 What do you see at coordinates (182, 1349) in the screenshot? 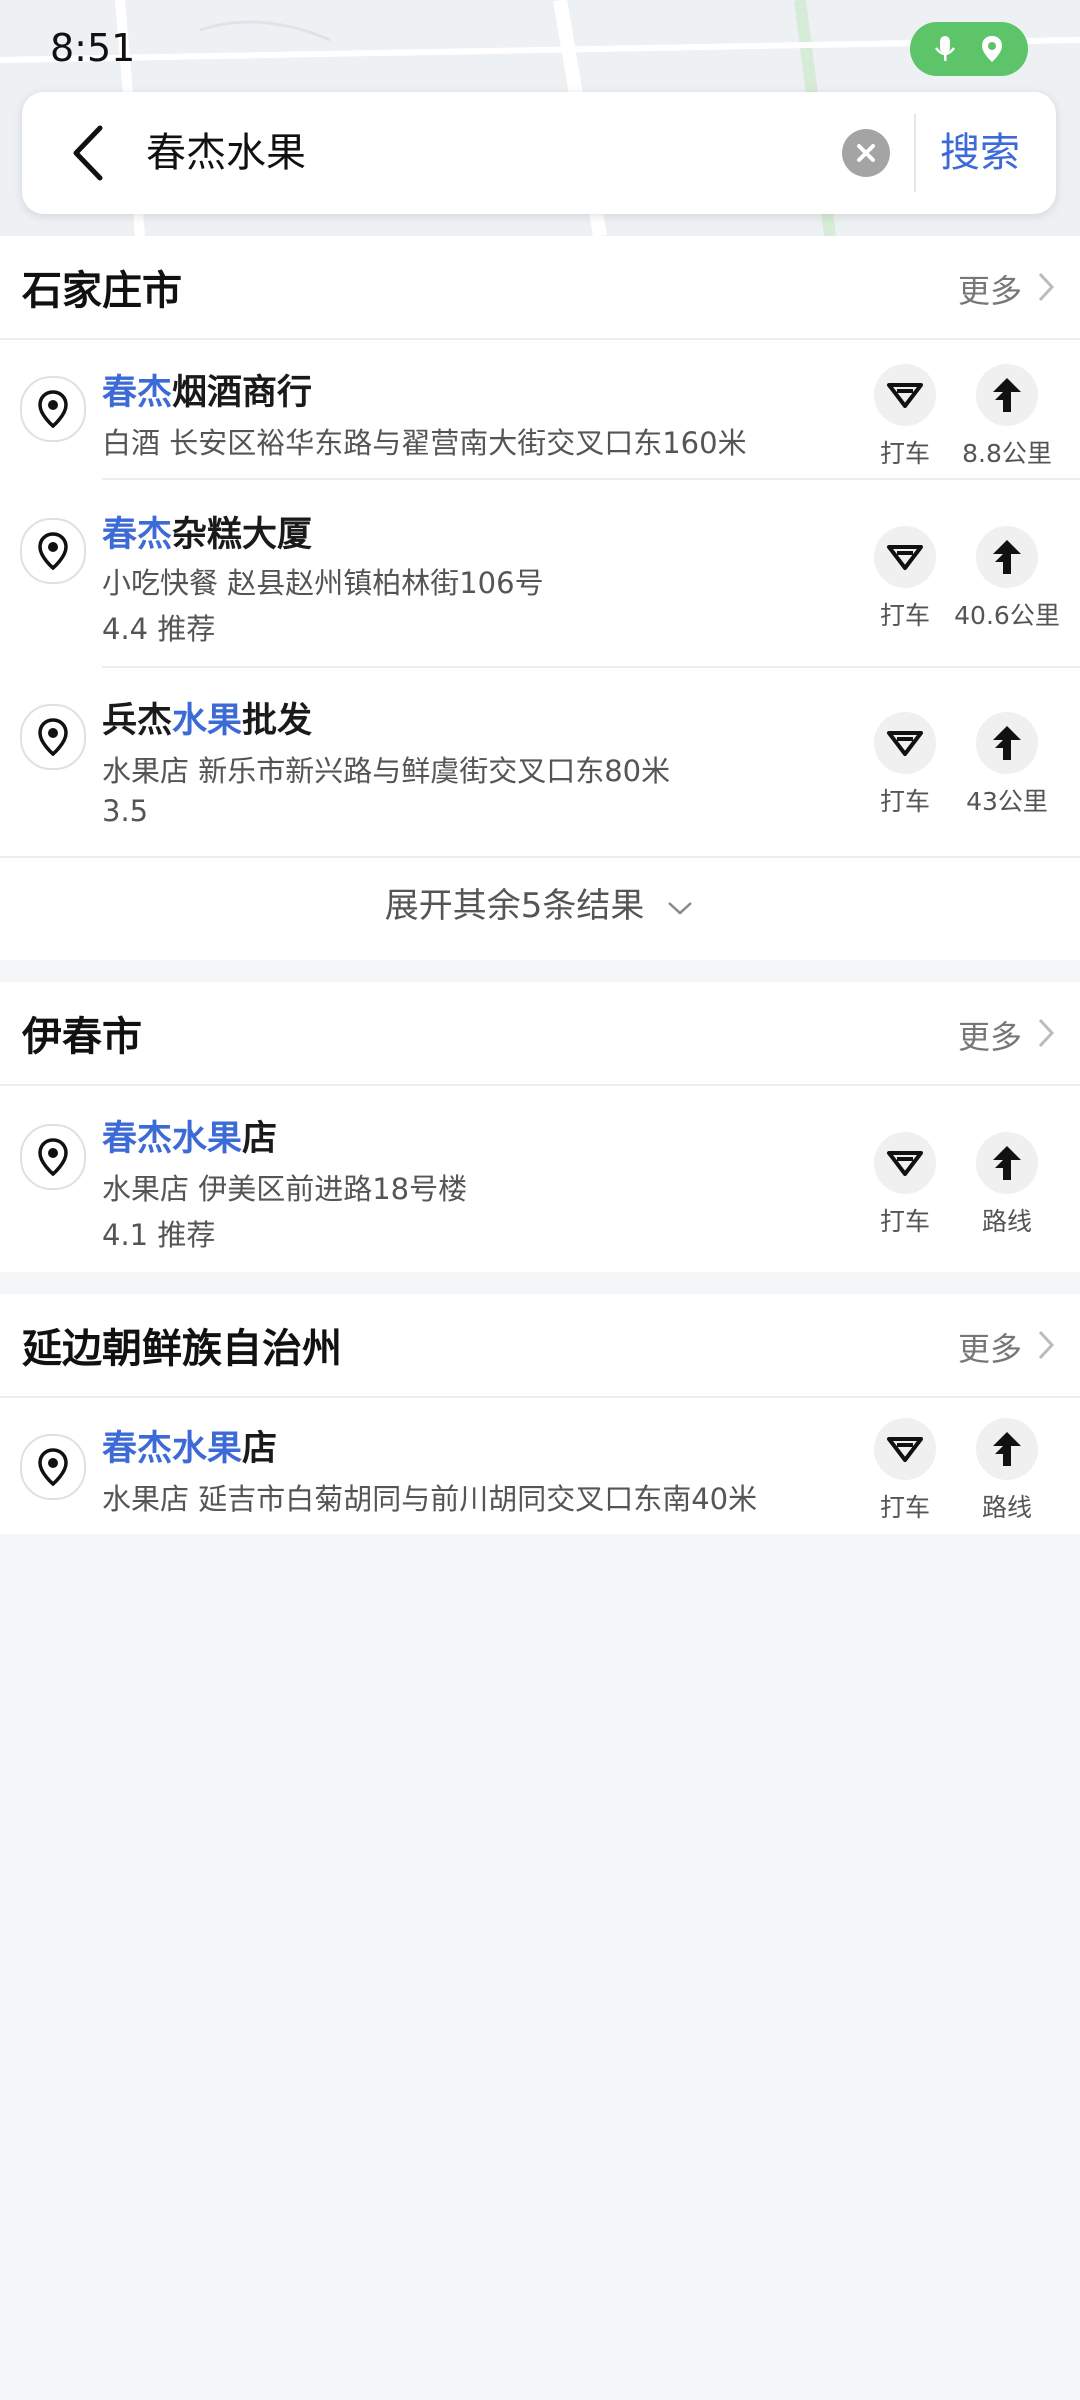
I see `city-name: 延边朝鲜族自治州` at bounding box center [182, 1349].